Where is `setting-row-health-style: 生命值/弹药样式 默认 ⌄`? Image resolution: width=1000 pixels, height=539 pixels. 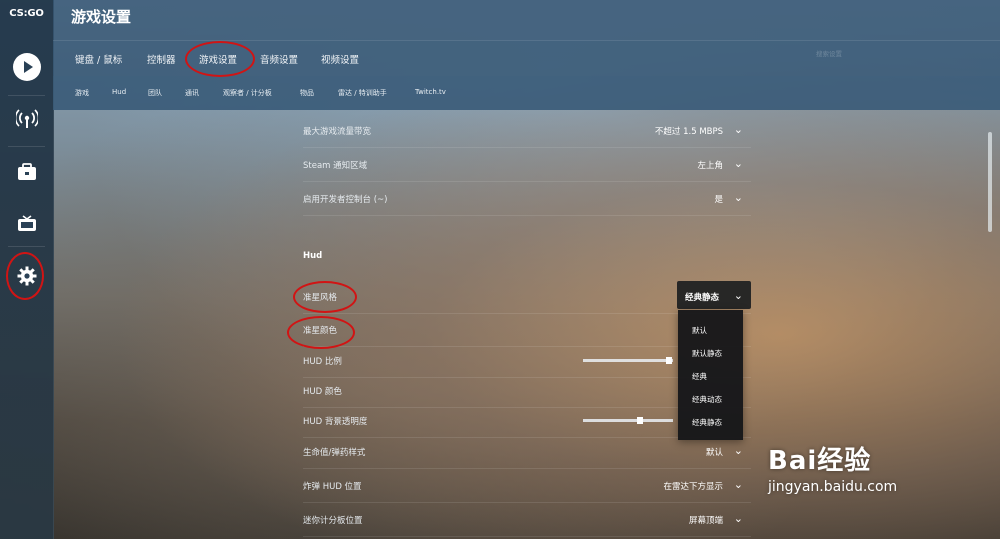 setting-row-health-style: 生命值/弹药样式 默认 ⌄ is located at coordinates (527, 452).